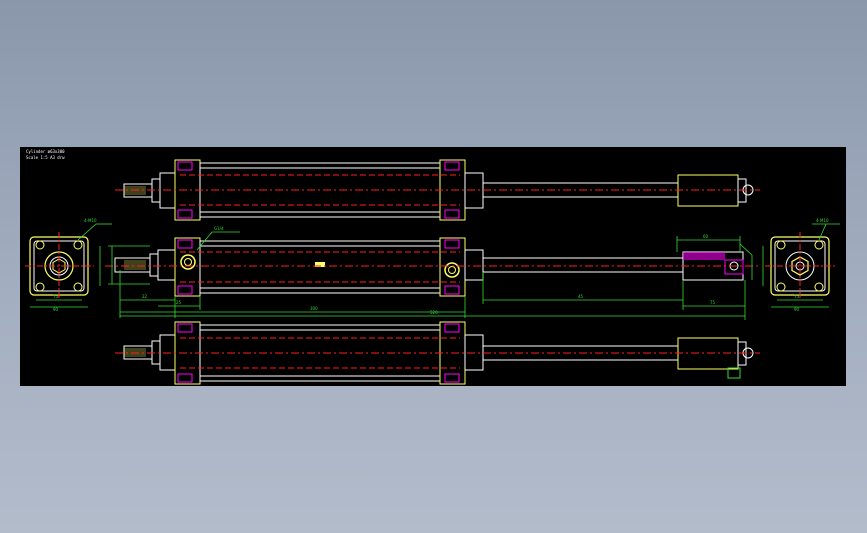  What do you see at coordinates (45, 157) in the screenshot?
I see `title-line-2: Scale 1:5 A3 drw` at bounding box center [45, 157].